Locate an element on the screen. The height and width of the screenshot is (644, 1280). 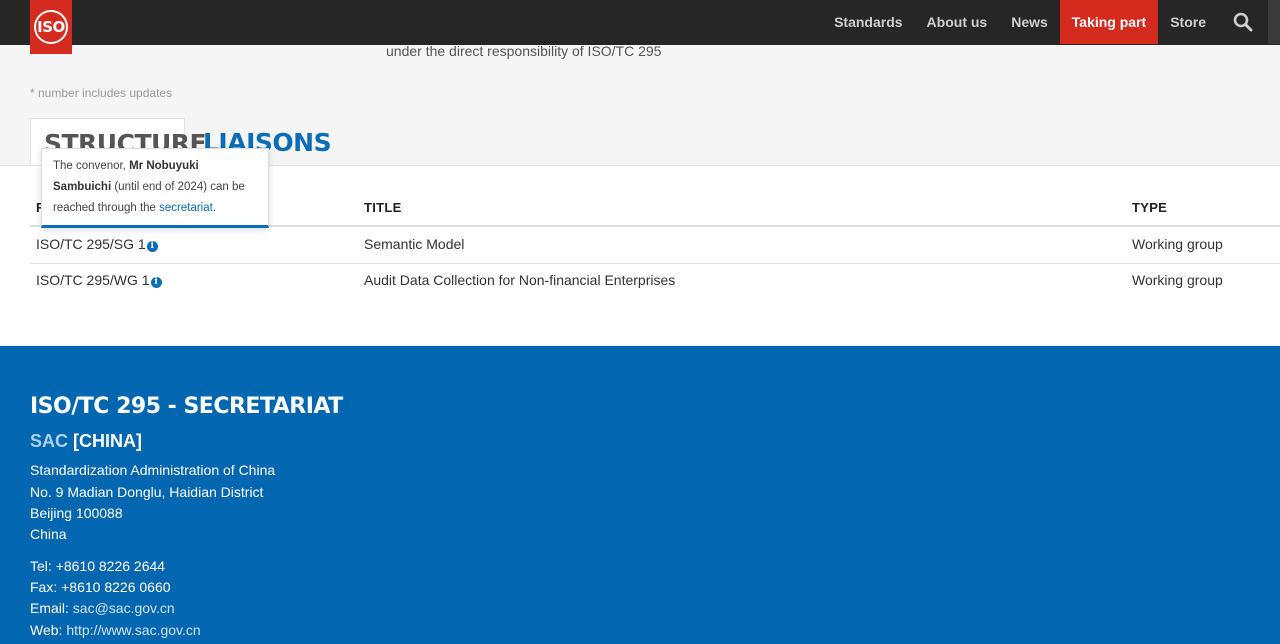
nav-standards: Standards is located at coordinates (868, 22).